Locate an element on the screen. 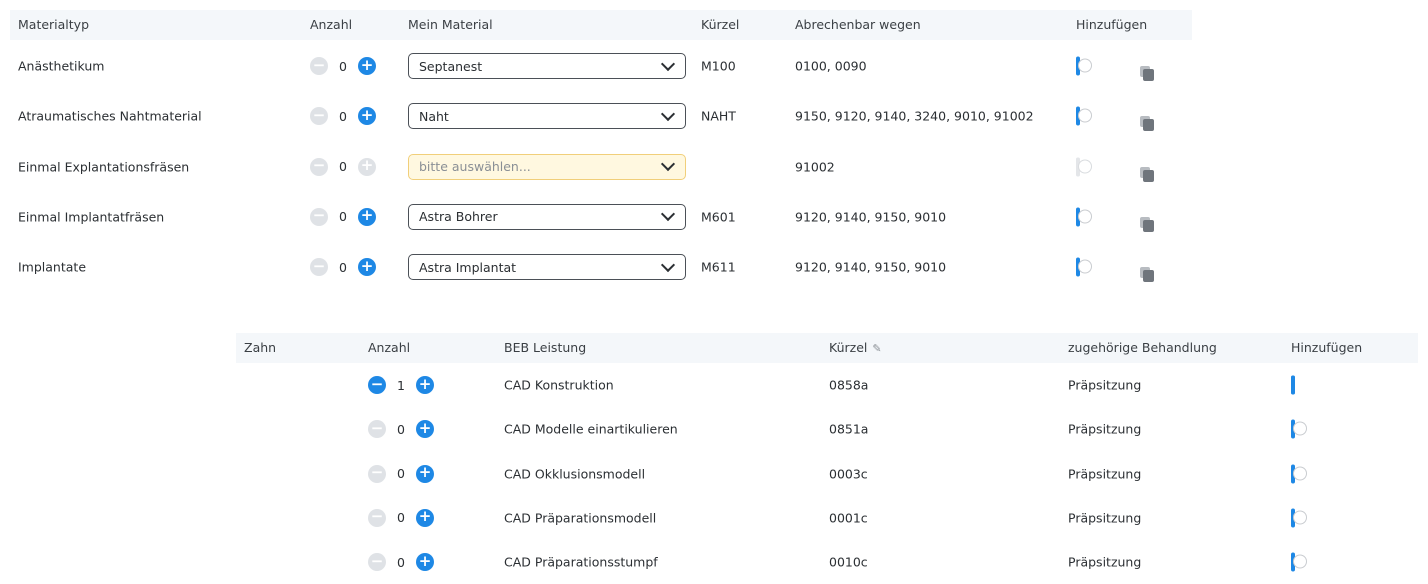 The image size is (1428, 584). material-type: Atraumatisches Nahtmaterial is located at coordinates (110, 116).